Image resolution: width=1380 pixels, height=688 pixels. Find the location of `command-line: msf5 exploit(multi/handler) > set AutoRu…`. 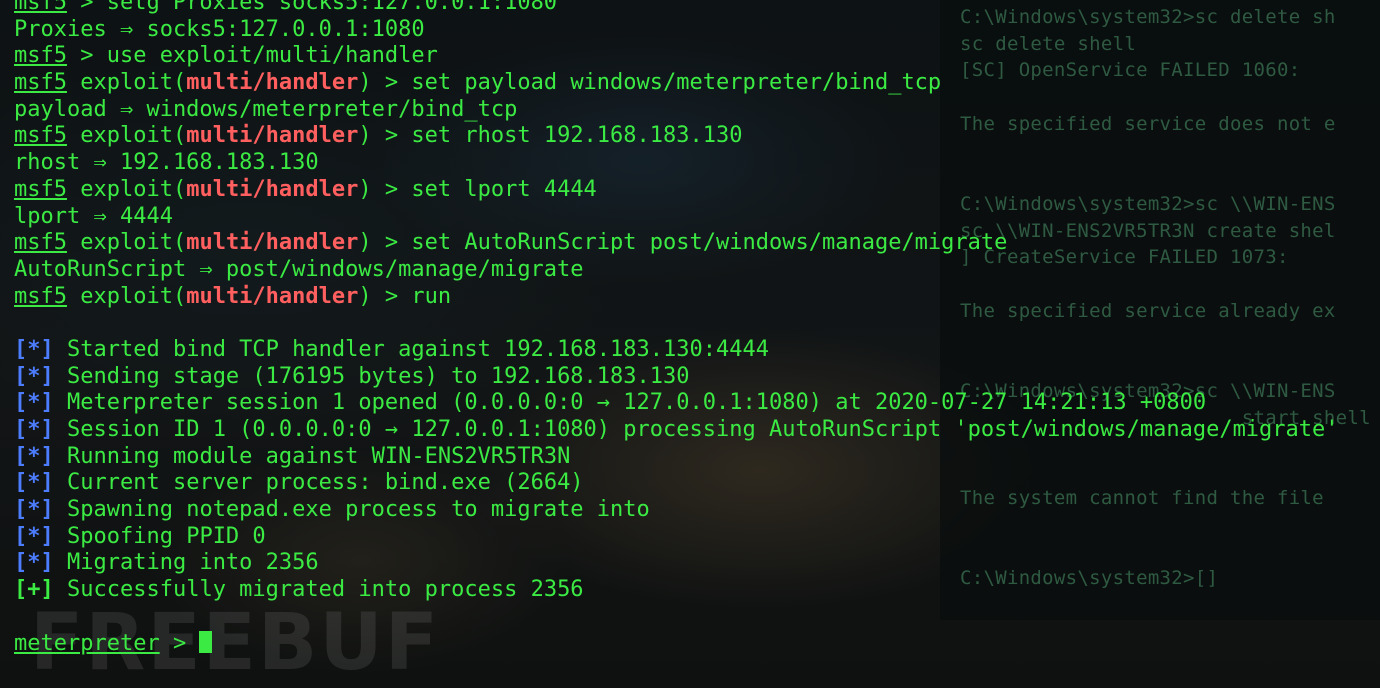

command-line: msf5 exploit(multi/handler) > set AutoRu… is located at coordinates (676, 243).